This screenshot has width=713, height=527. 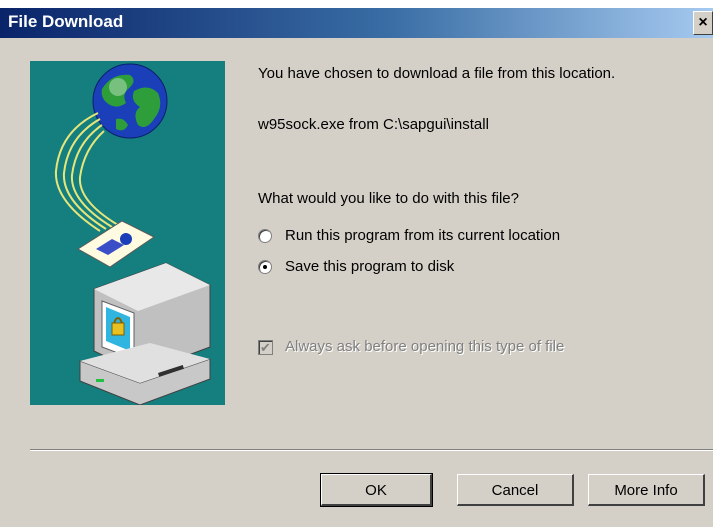 What do you see at coordinates (66, 21) in the screenshot?
I see `window-title: File Download` at bounding box center [66, 21].